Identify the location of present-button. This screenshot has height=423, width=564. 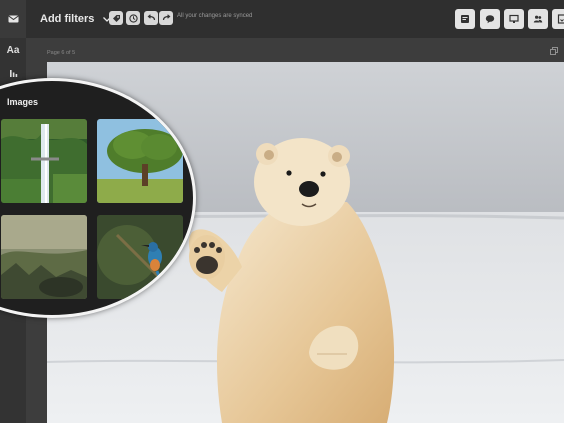
(514, 19).